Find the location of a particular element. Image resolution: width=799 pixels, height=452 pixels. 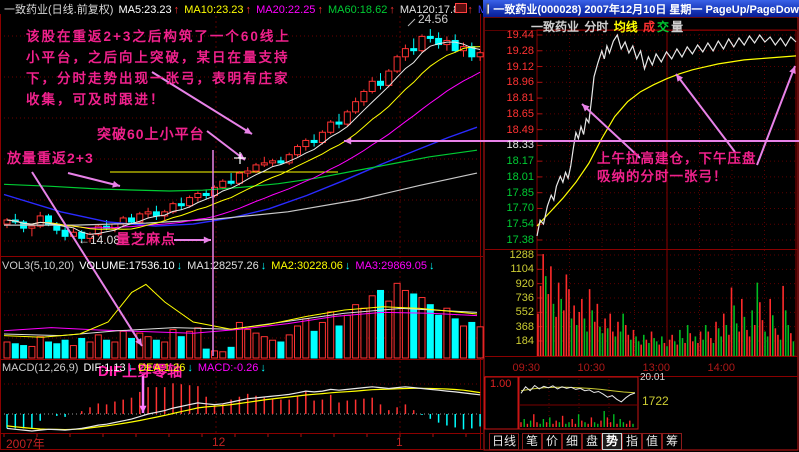

x-axis-label: 2007年 is located at coordinates (25, 444).